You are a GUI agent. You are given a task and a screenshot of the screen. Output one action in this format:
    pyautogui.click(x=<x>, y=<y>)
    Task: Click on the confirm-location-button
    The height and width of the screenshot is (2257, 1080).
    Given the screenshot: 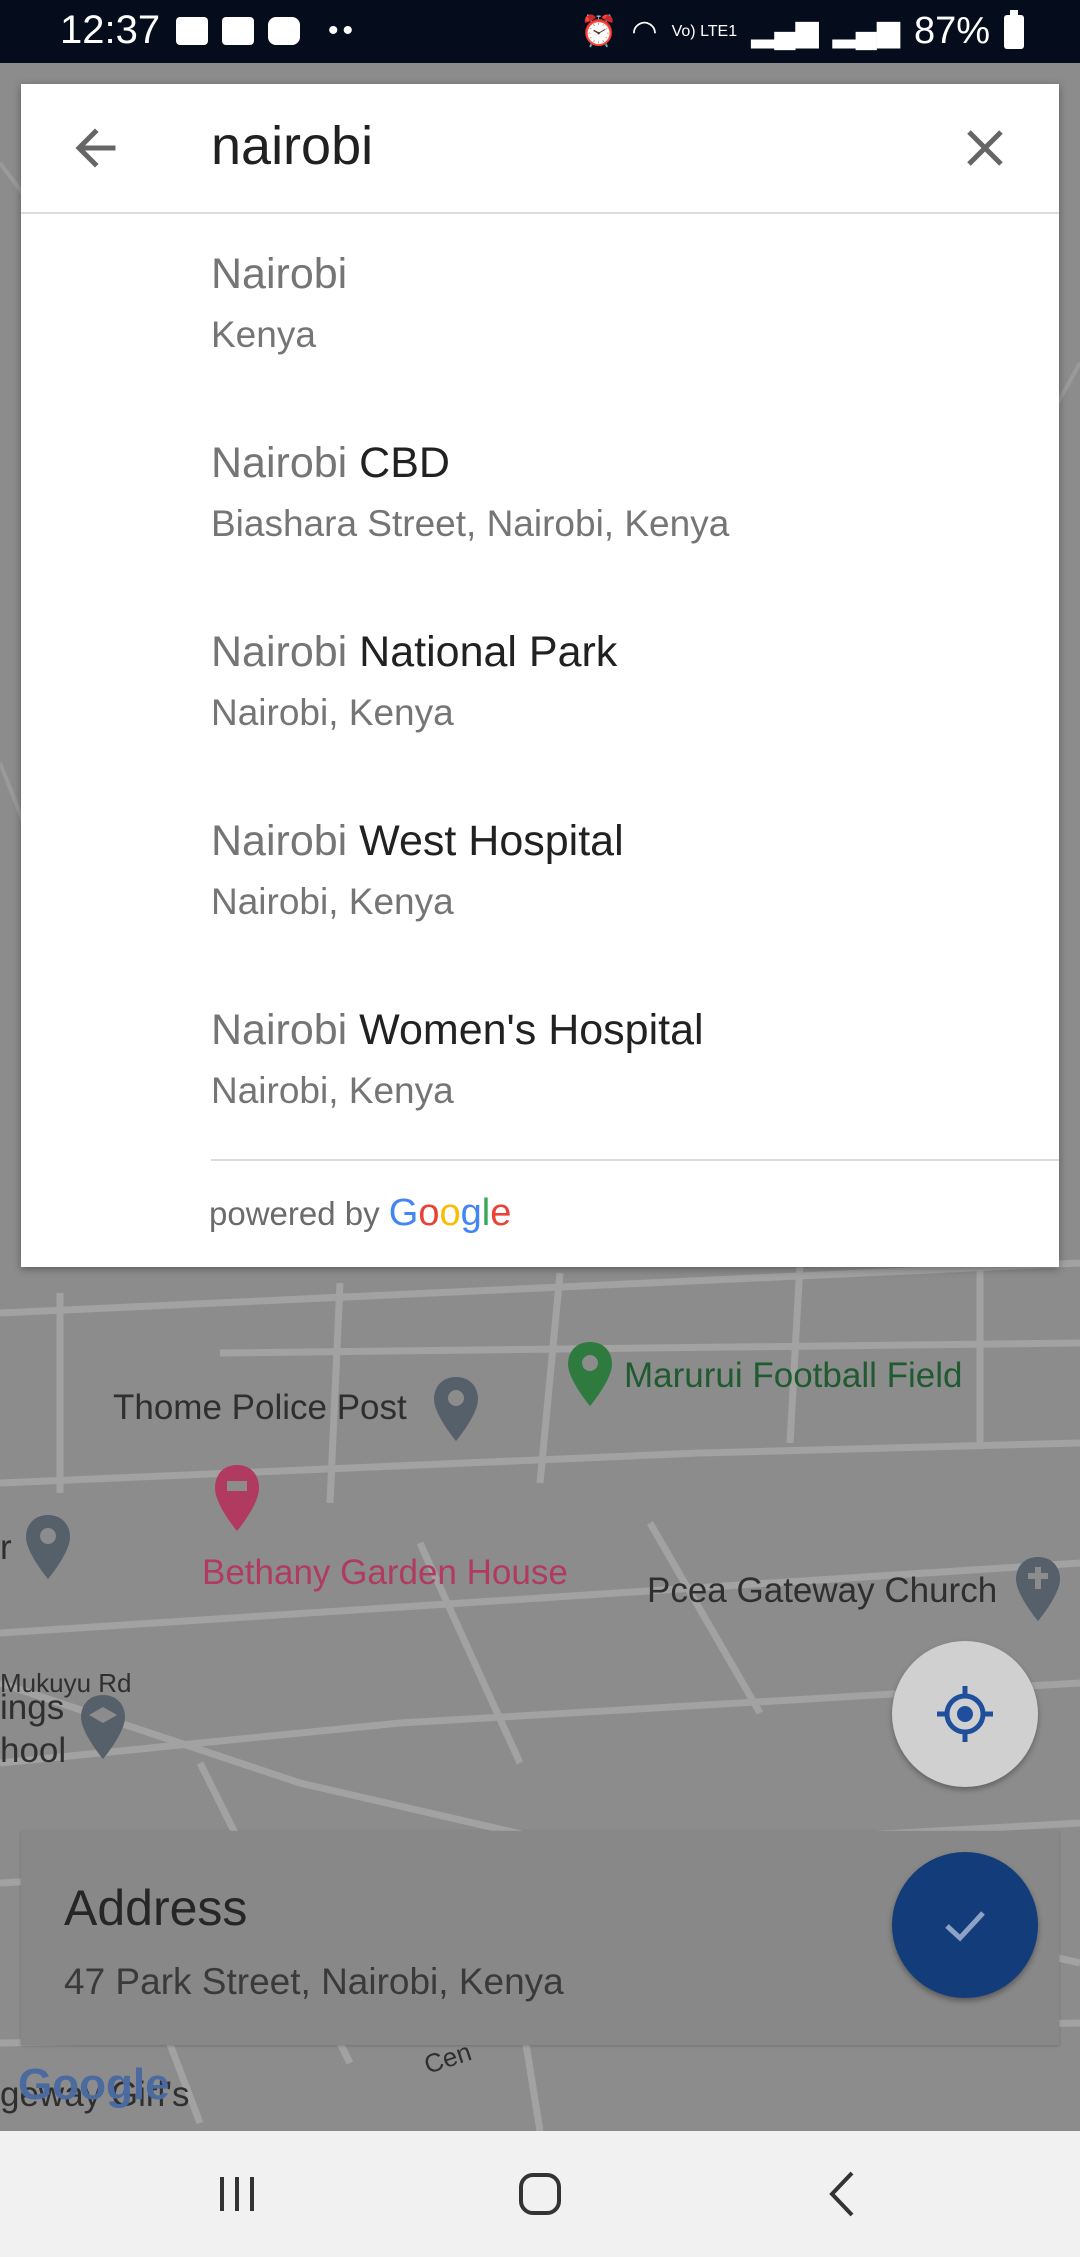 What is the action you would take?
    pyautogui.click(x=965, y=1925)
    